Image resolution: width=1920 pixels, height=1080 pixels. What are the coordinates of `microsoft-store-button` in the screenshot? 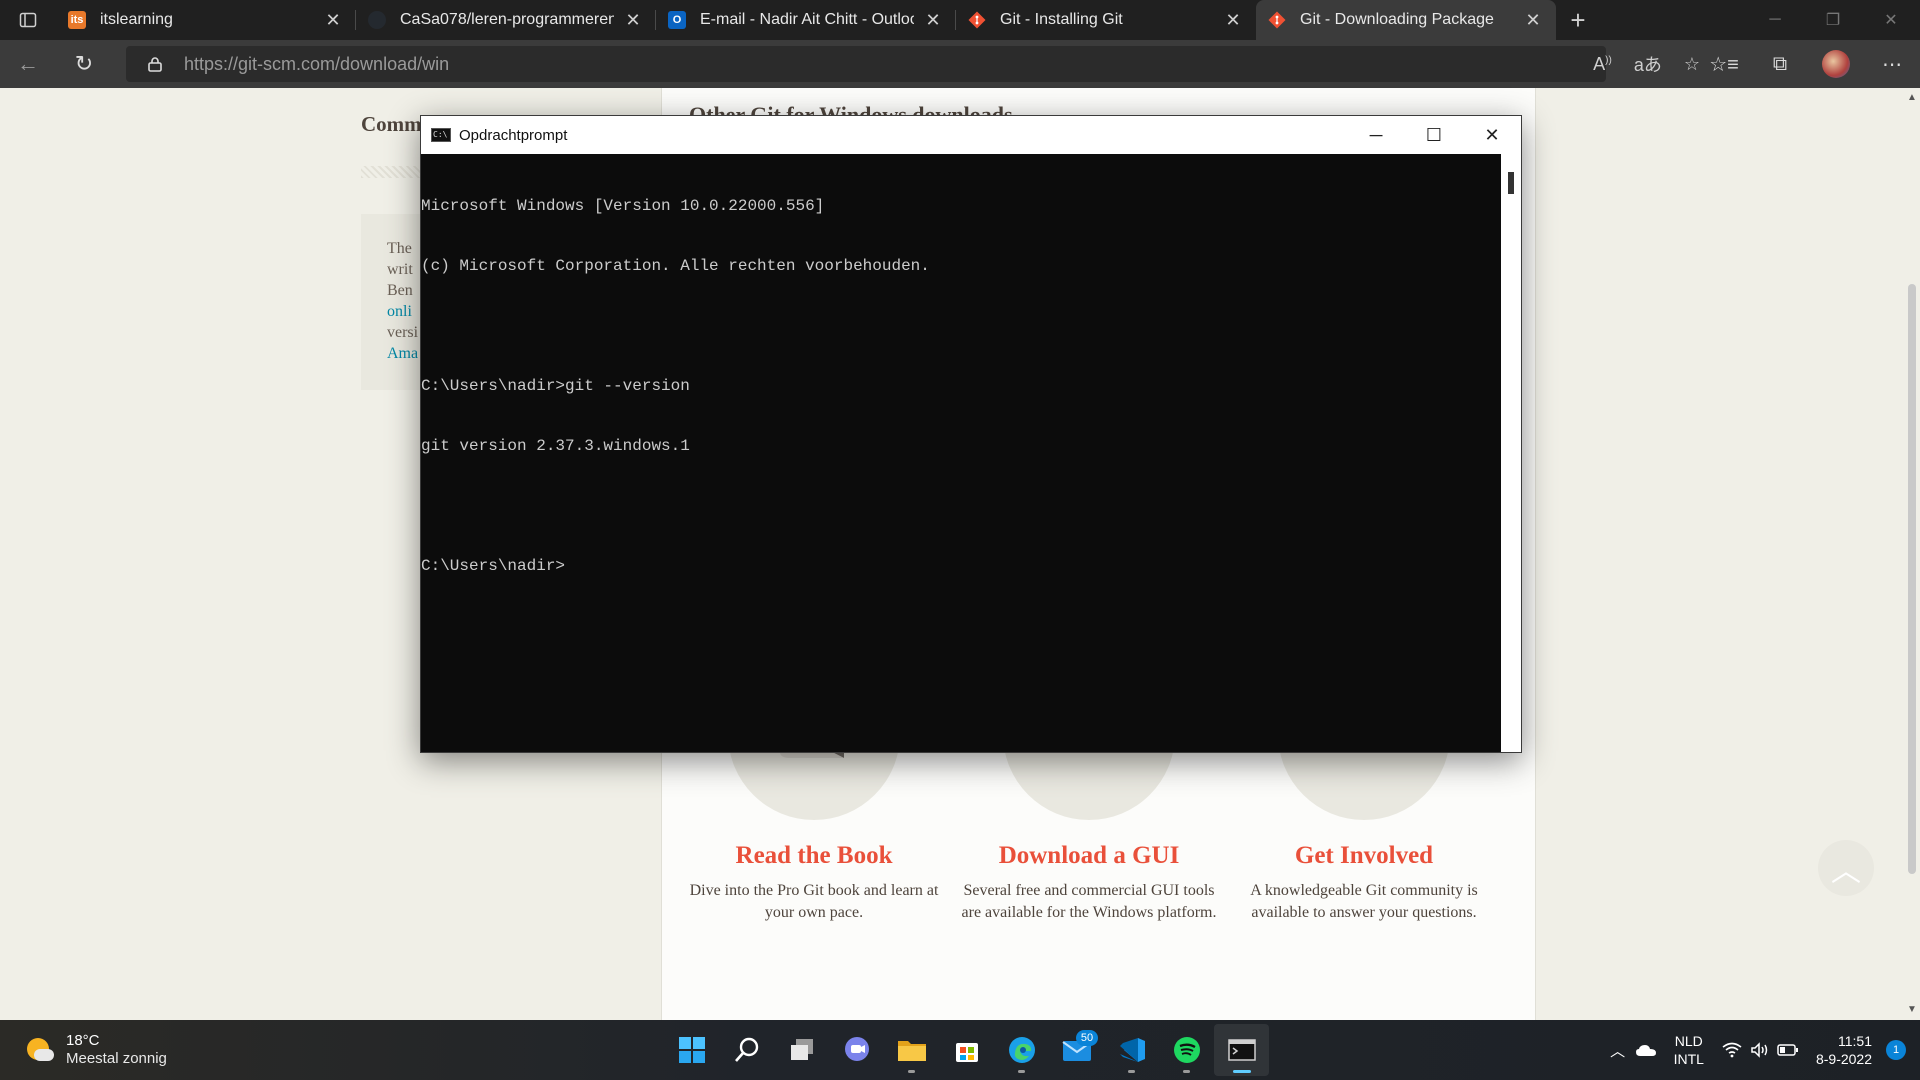 It's located at (966, 1050).